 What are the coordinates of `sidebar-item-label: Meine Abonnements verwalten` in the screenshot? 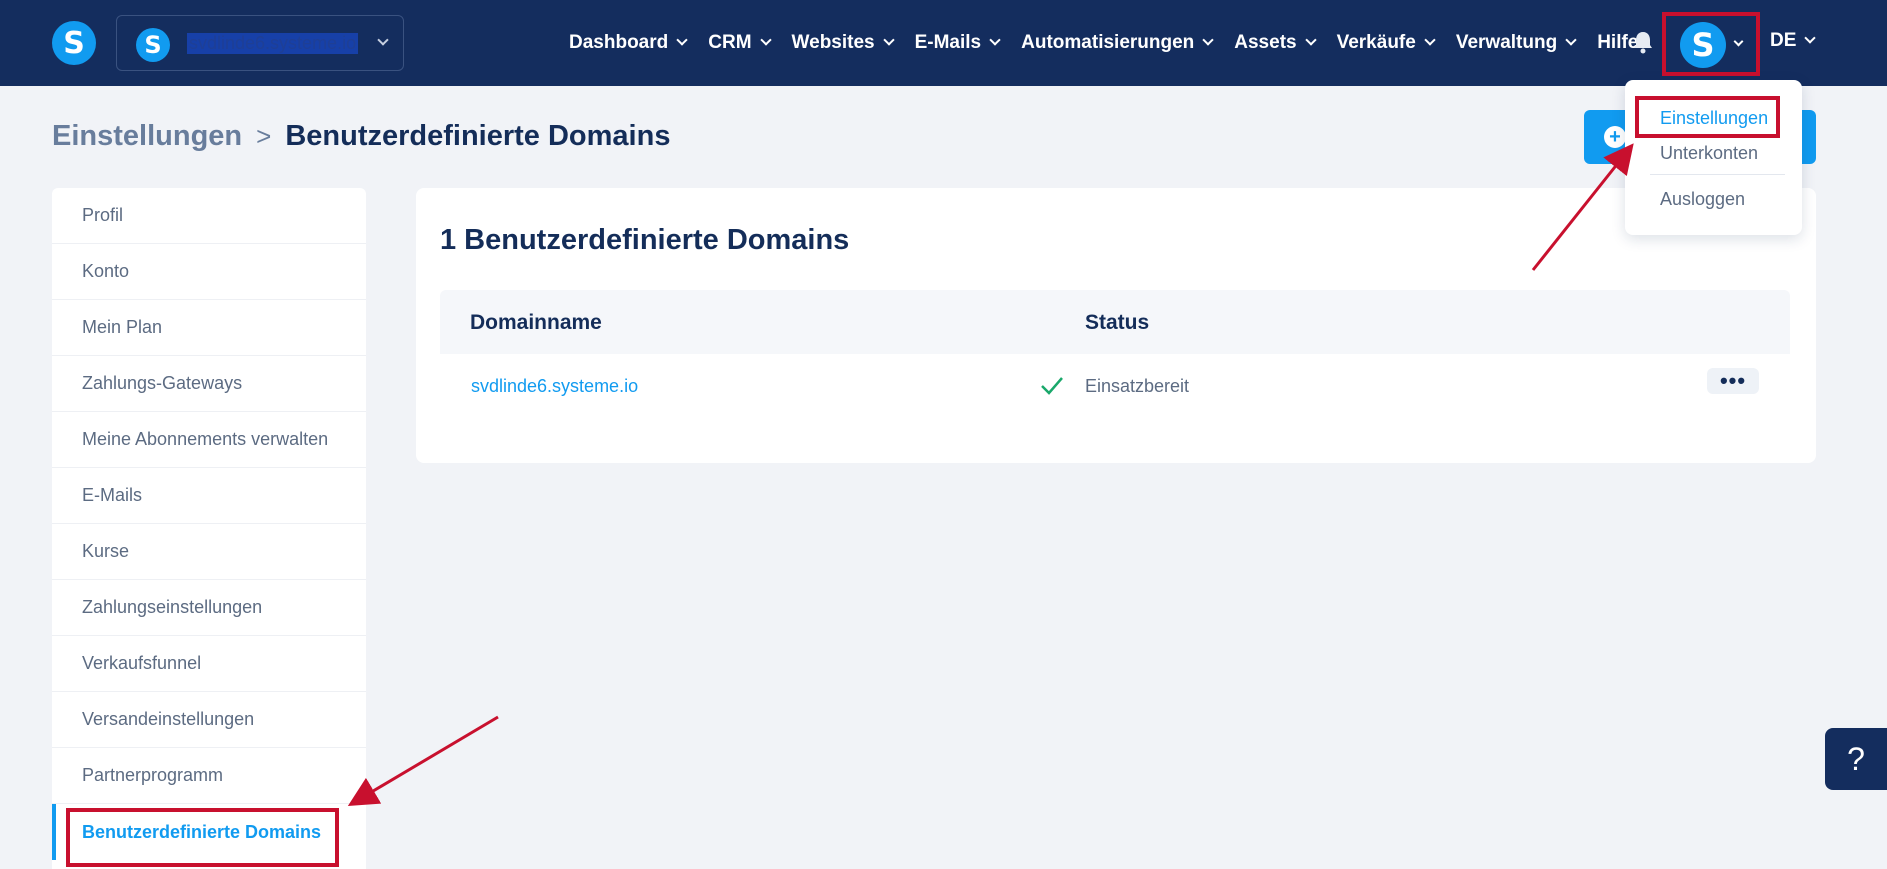 It's located at (205, 439).